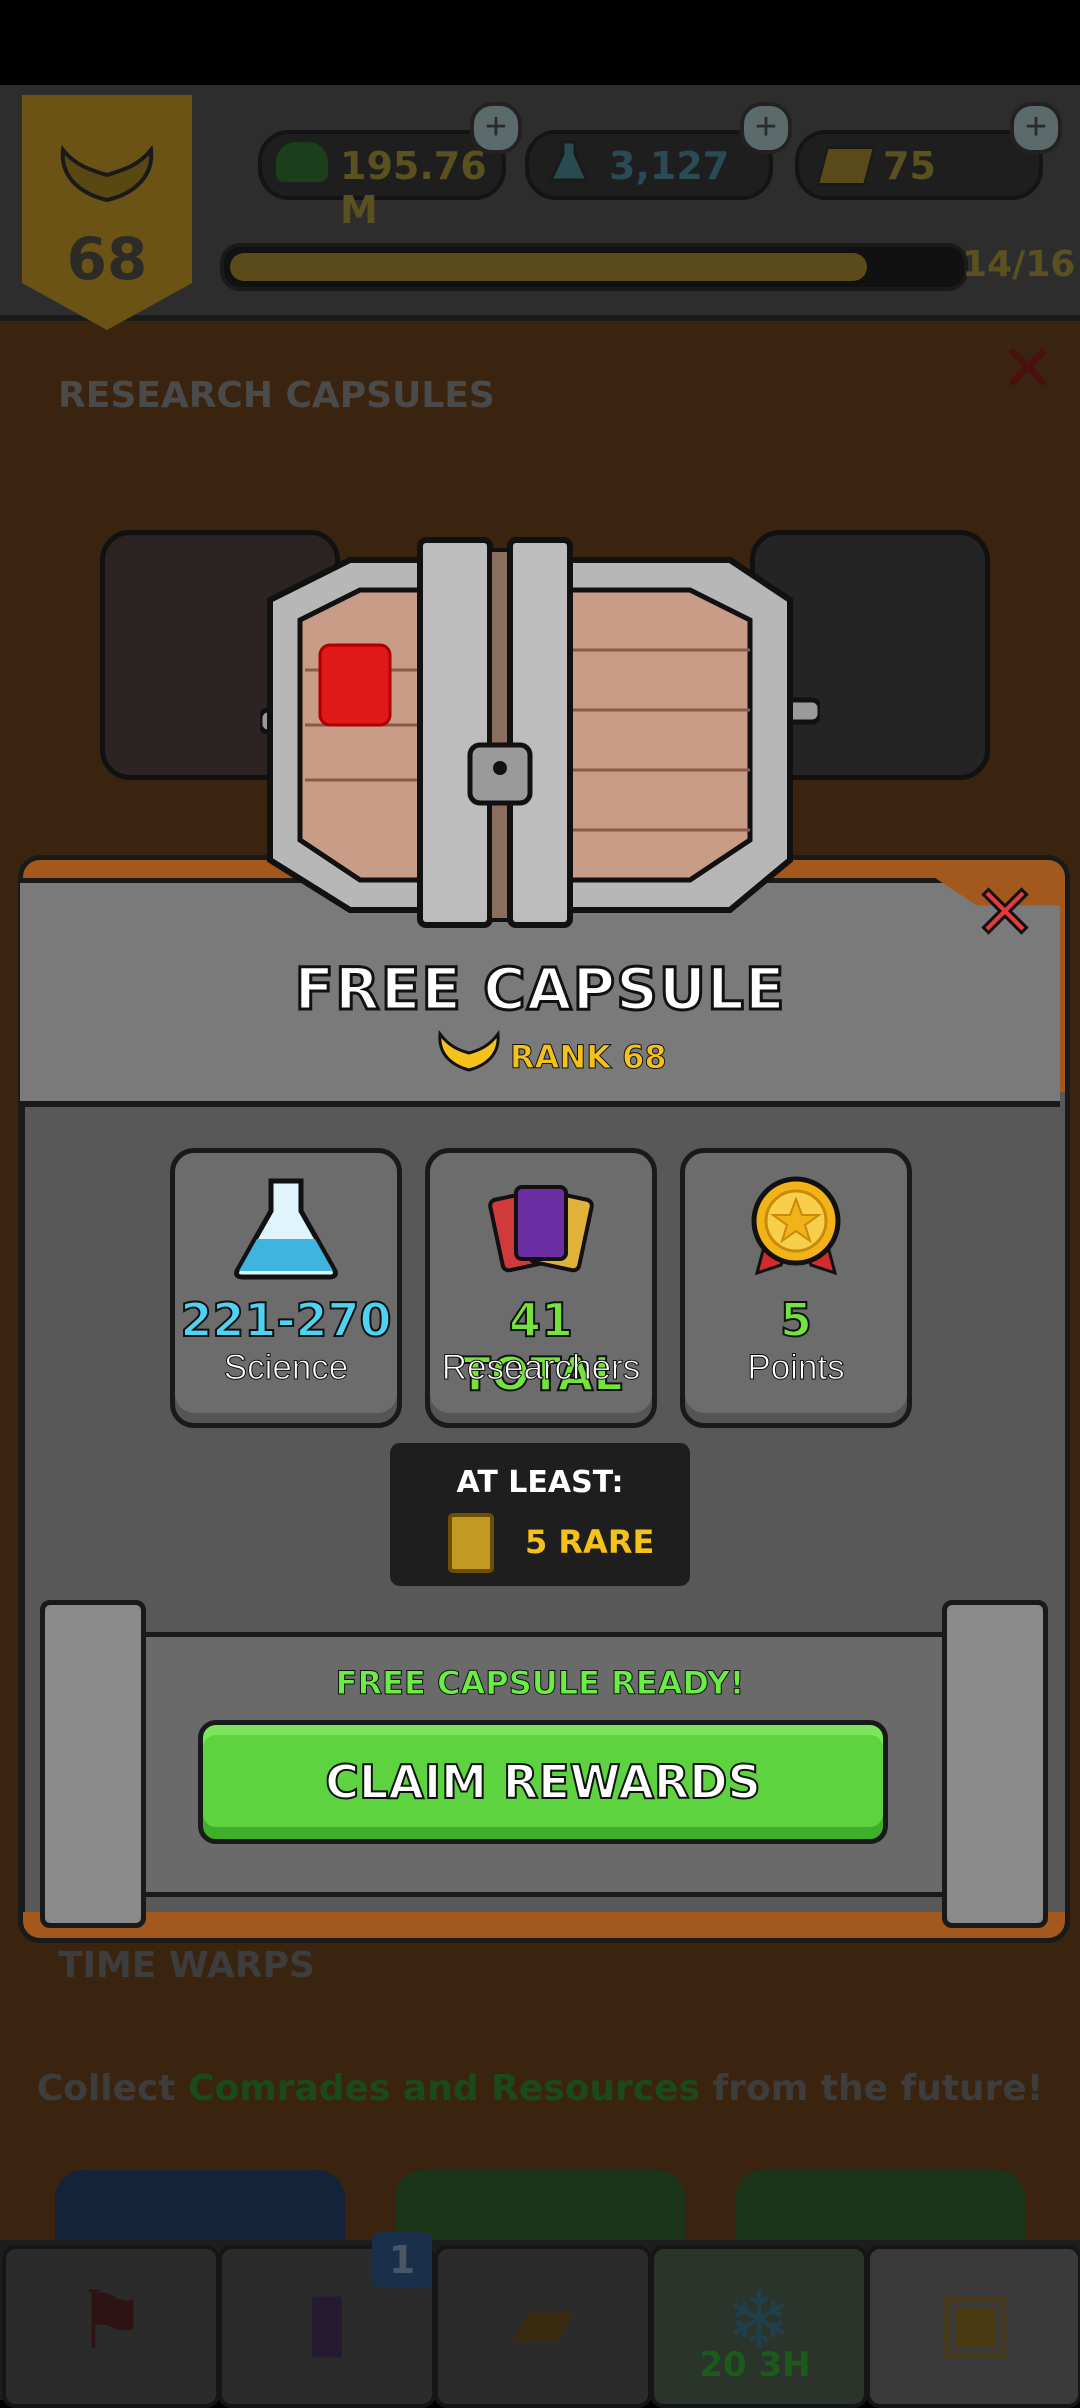 This screenshot has height=2408, width=1080. What do you see at coordinates (909, 166) in the screenshot?
I see `ticket-value: 75` at bounding box center [909, 166].